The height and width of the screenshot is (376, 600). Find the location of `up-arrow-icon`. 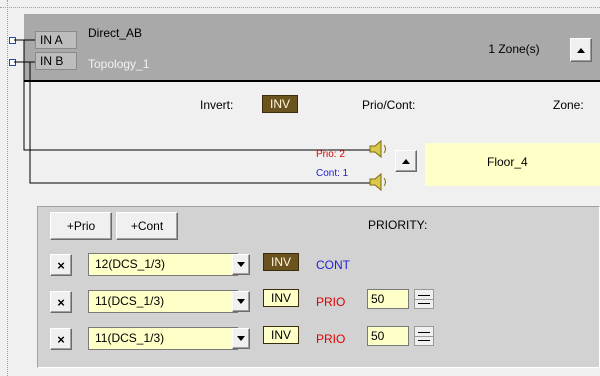

up-arrow-icon is located at coordinates (406, 161).